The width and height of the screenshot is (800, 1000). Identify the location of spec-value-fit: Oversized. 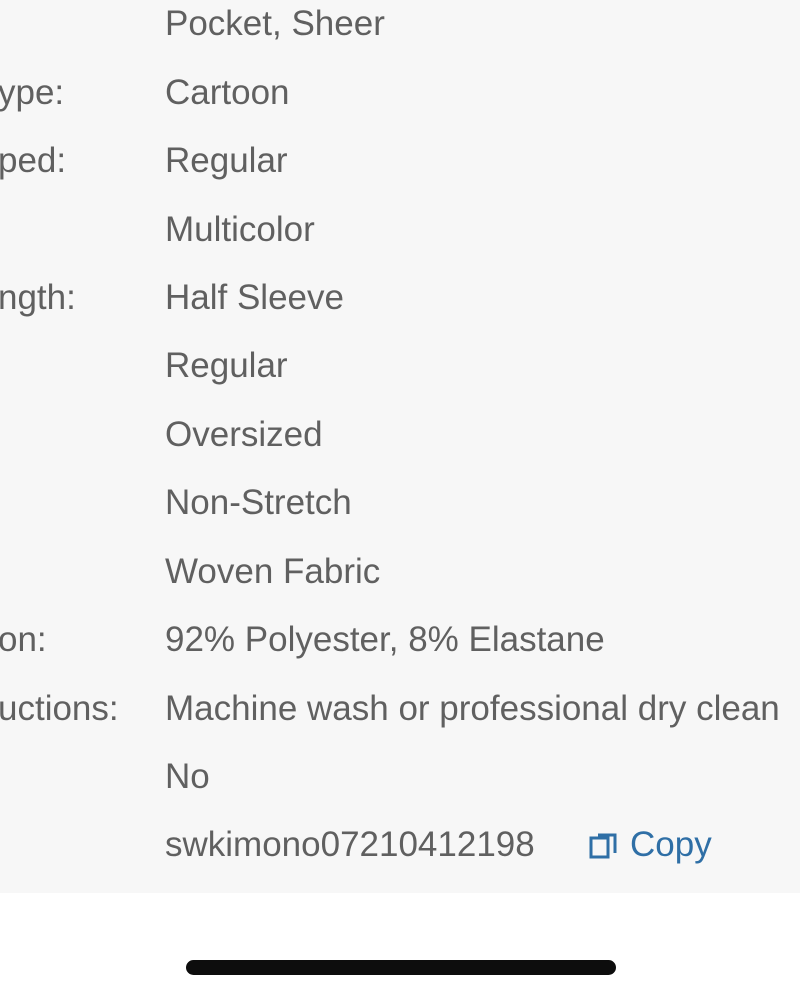
(244, 434).